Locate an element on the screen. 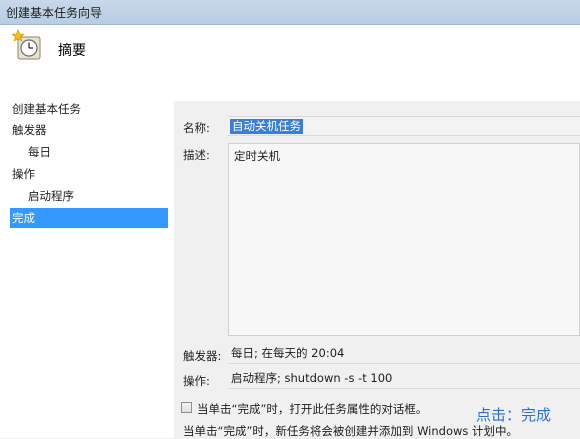  description-value: 定时关机 is located at coordinates (257, 156).